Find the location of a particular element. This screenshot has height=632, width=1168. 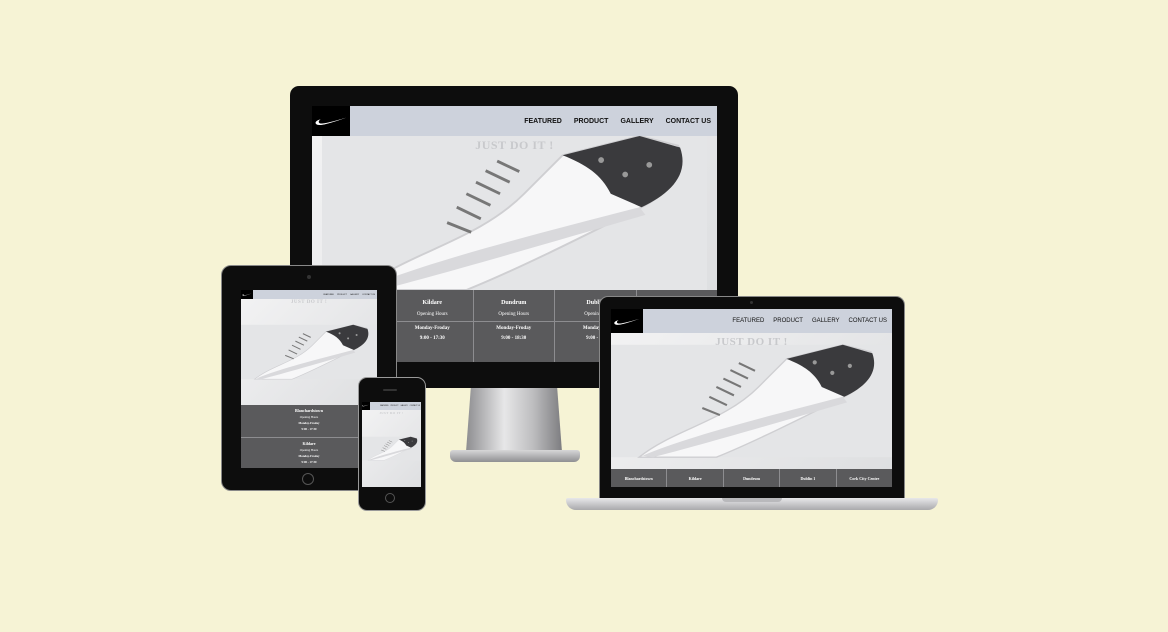

phone-home-button is located at coordinates (390, 498).